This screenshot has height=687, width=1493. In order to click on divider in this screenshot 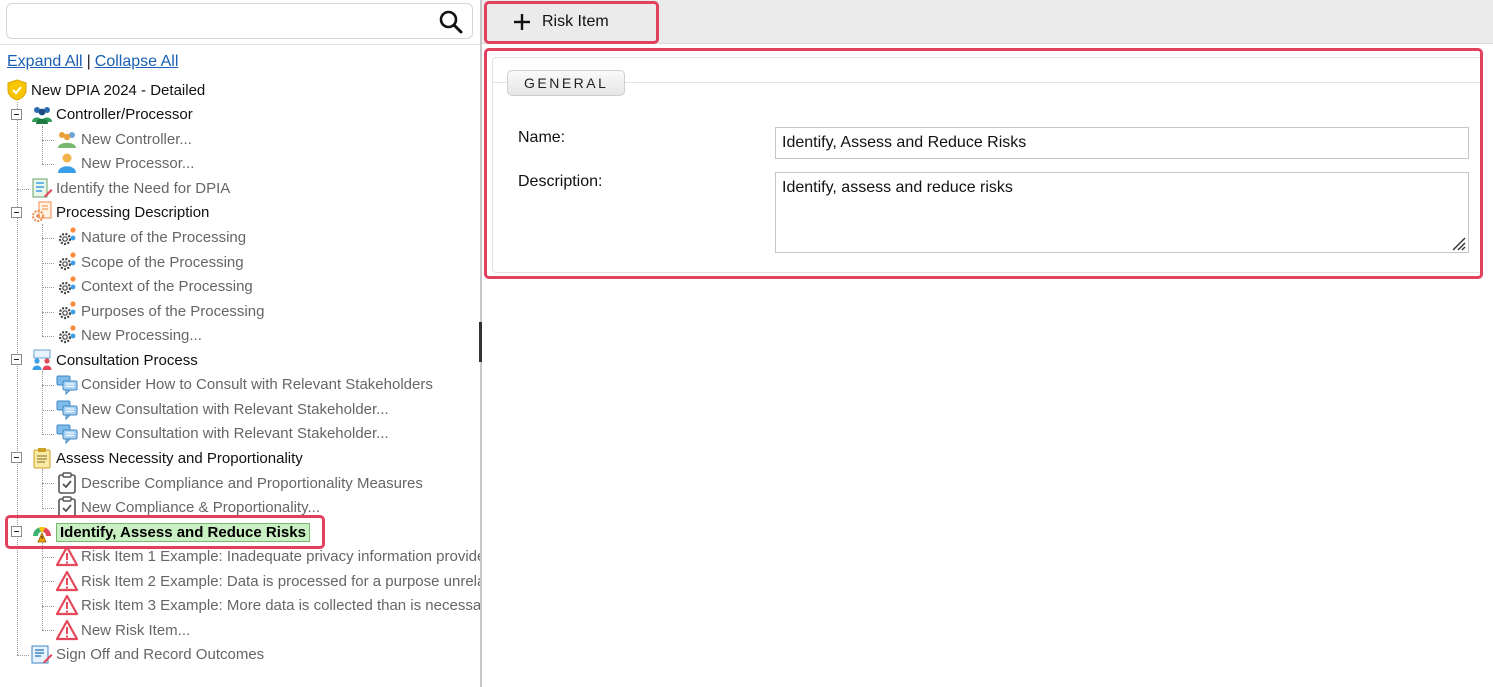, I will do `click(240, 44)`.